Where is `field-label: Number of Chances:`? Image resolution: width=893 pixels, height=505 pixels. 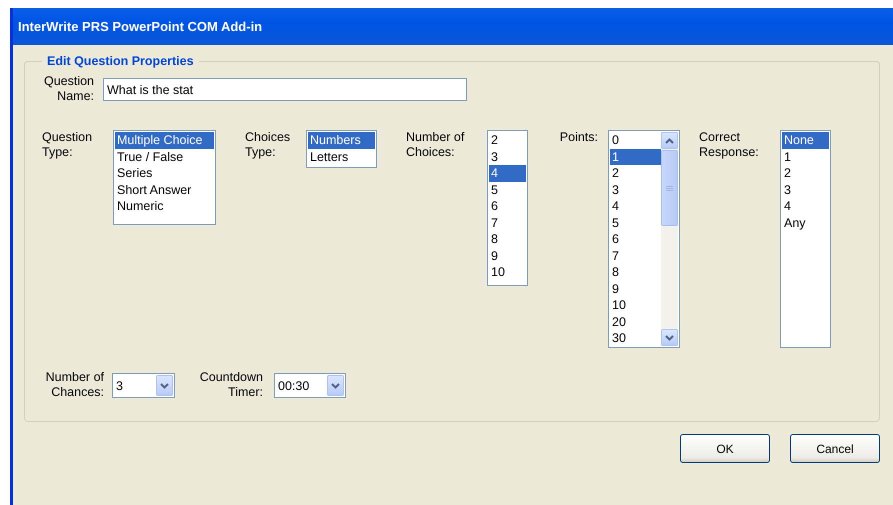
field-label: Number of Chances: is located at coordinates (74, 385).